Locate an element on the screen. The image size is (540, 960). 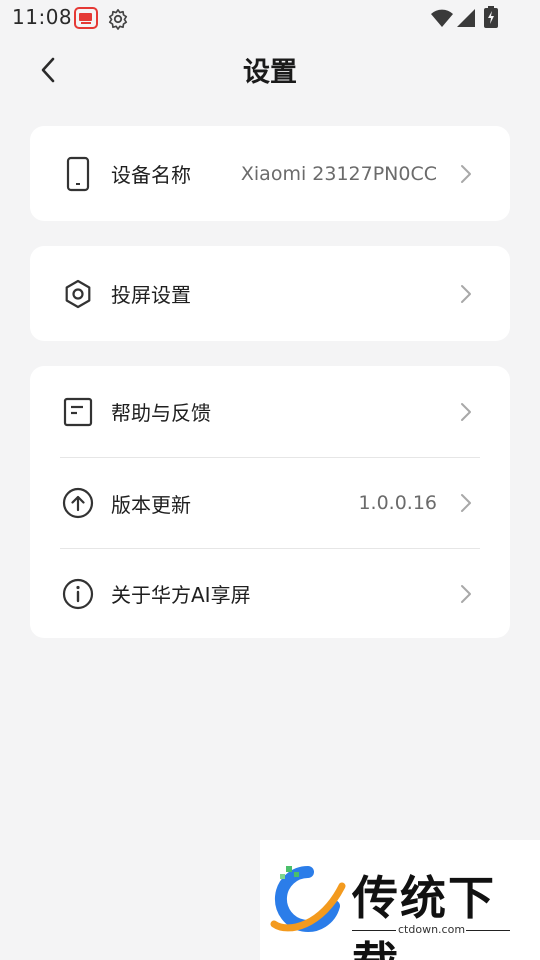
cell-signal-icon is located at coordinates (466, 18).